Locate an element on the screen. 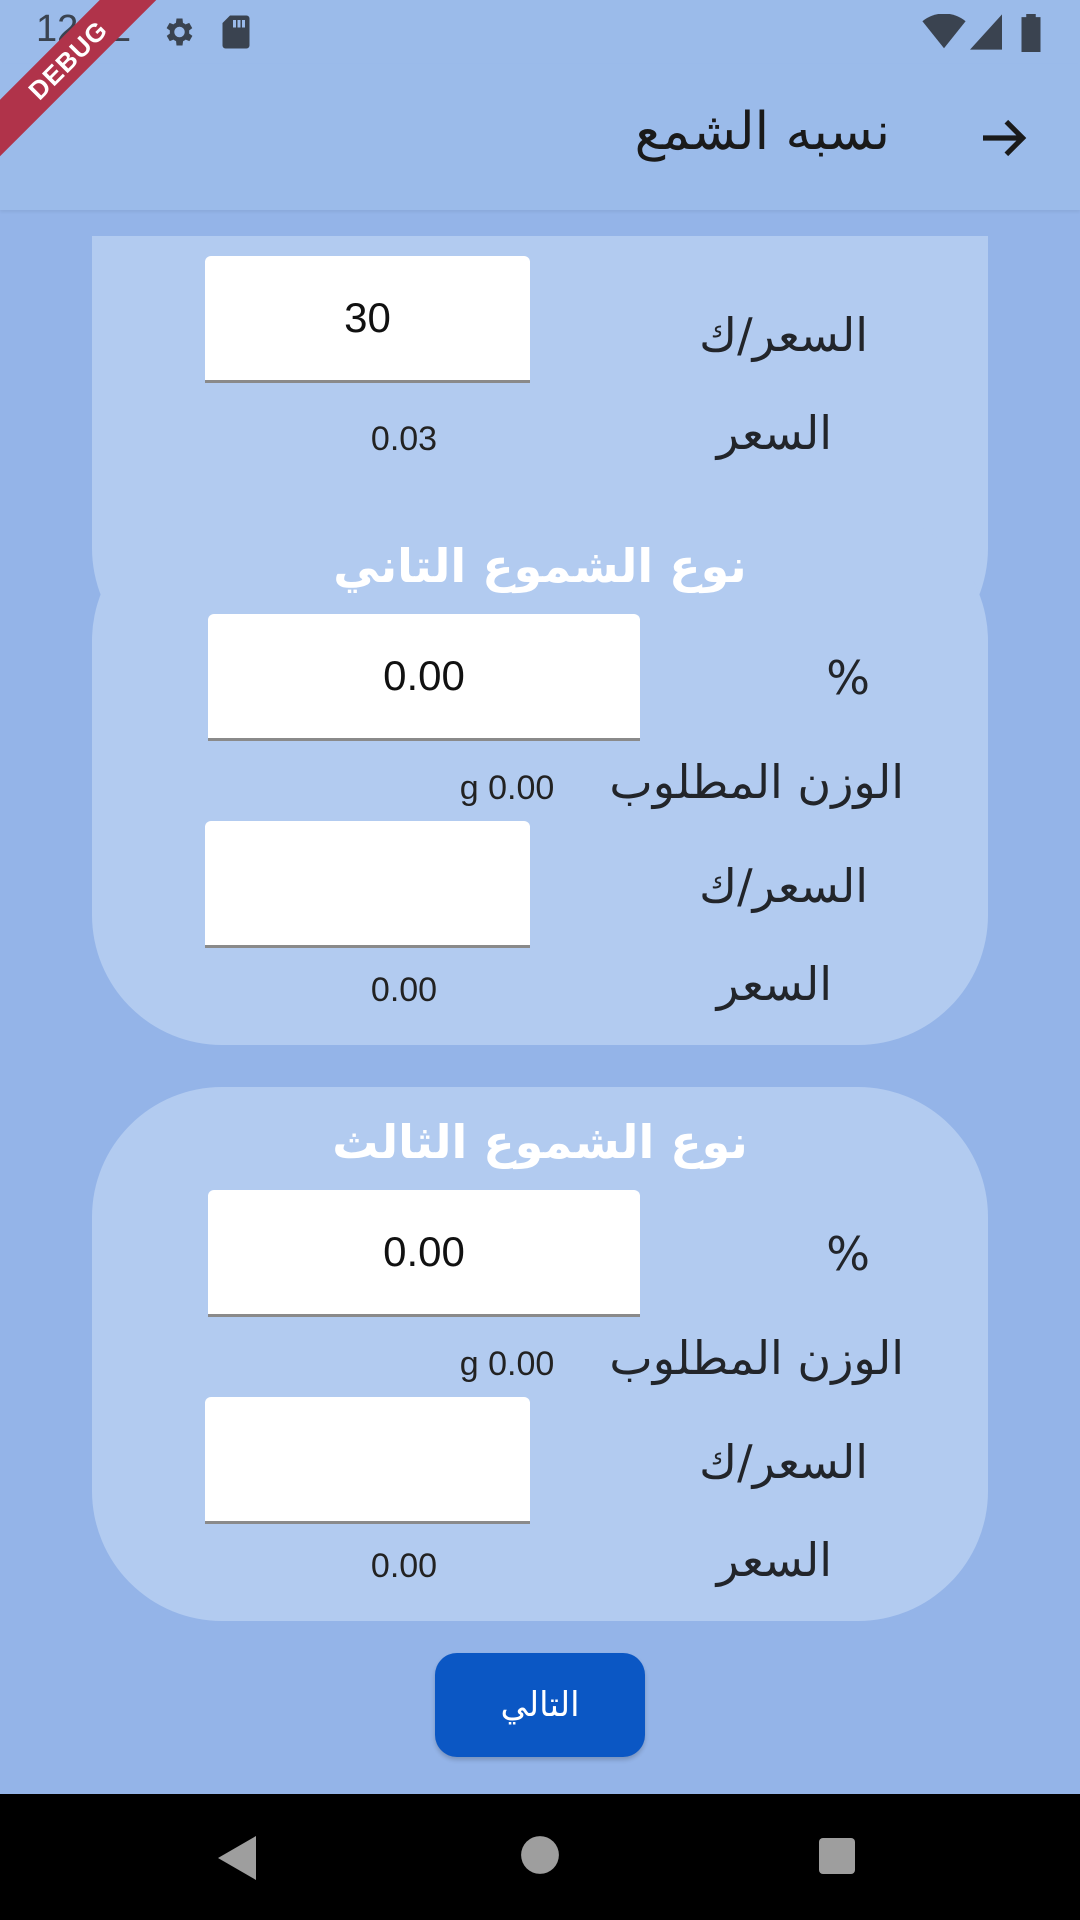 The width and height of the screenshot is (1080, 1920). back-button is located at coordinates (1004, 138).